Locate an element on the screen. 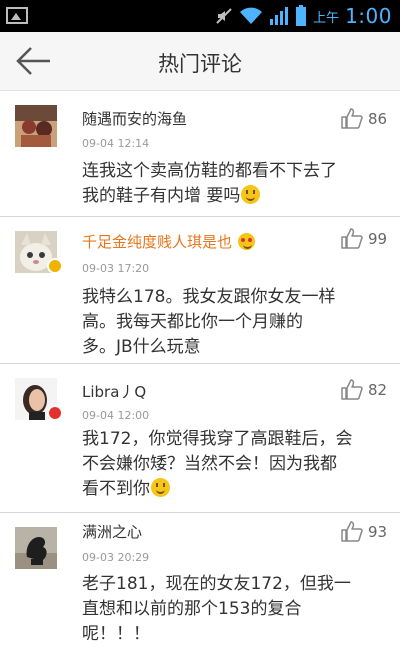 The width and height of the screenshot is (400, 666). comment-text: 连我这个卖高仿鞋的都看不下去了 我的鞋子有内增 要吗 is located at coordinates (232, 184).